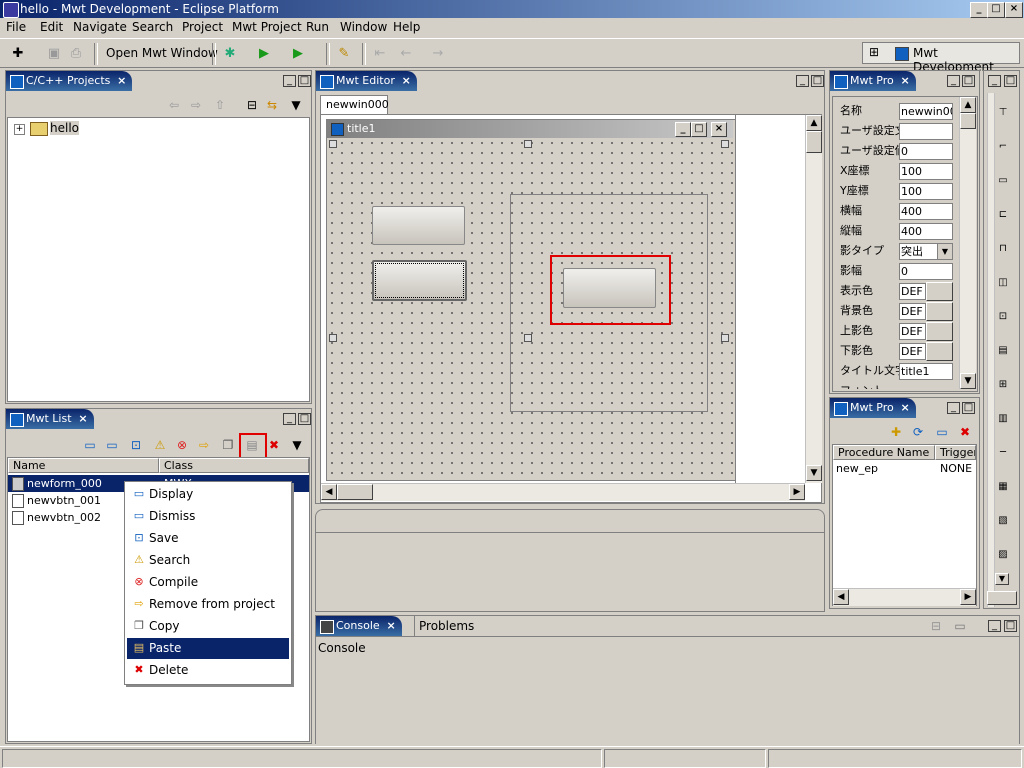 The width and height of the screenshot is (1024, 768). What do you see at coordinates (196, 105) in the screenshot?
I see `forward-nav-icon: ⇨` at bounding box center [196, 105].